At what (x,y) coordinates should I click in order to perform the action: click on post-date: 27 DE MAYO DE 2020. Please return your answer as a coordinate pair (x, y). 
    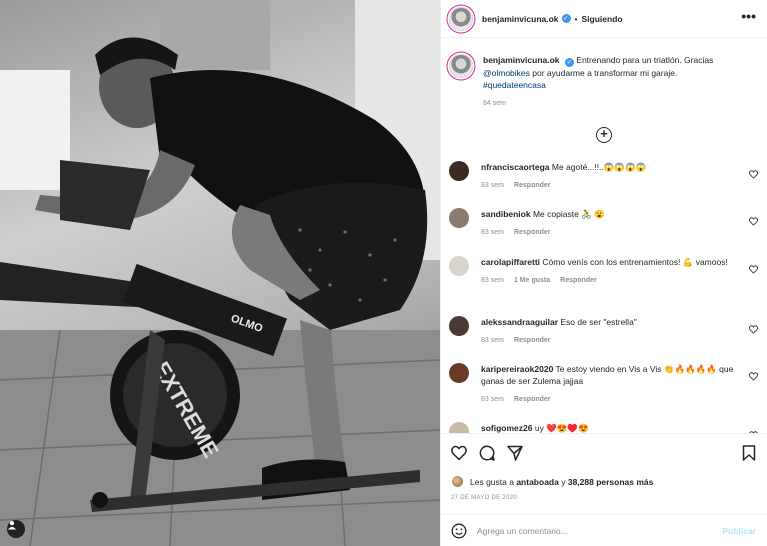
    Looking at the image, I should click on (484, 498).